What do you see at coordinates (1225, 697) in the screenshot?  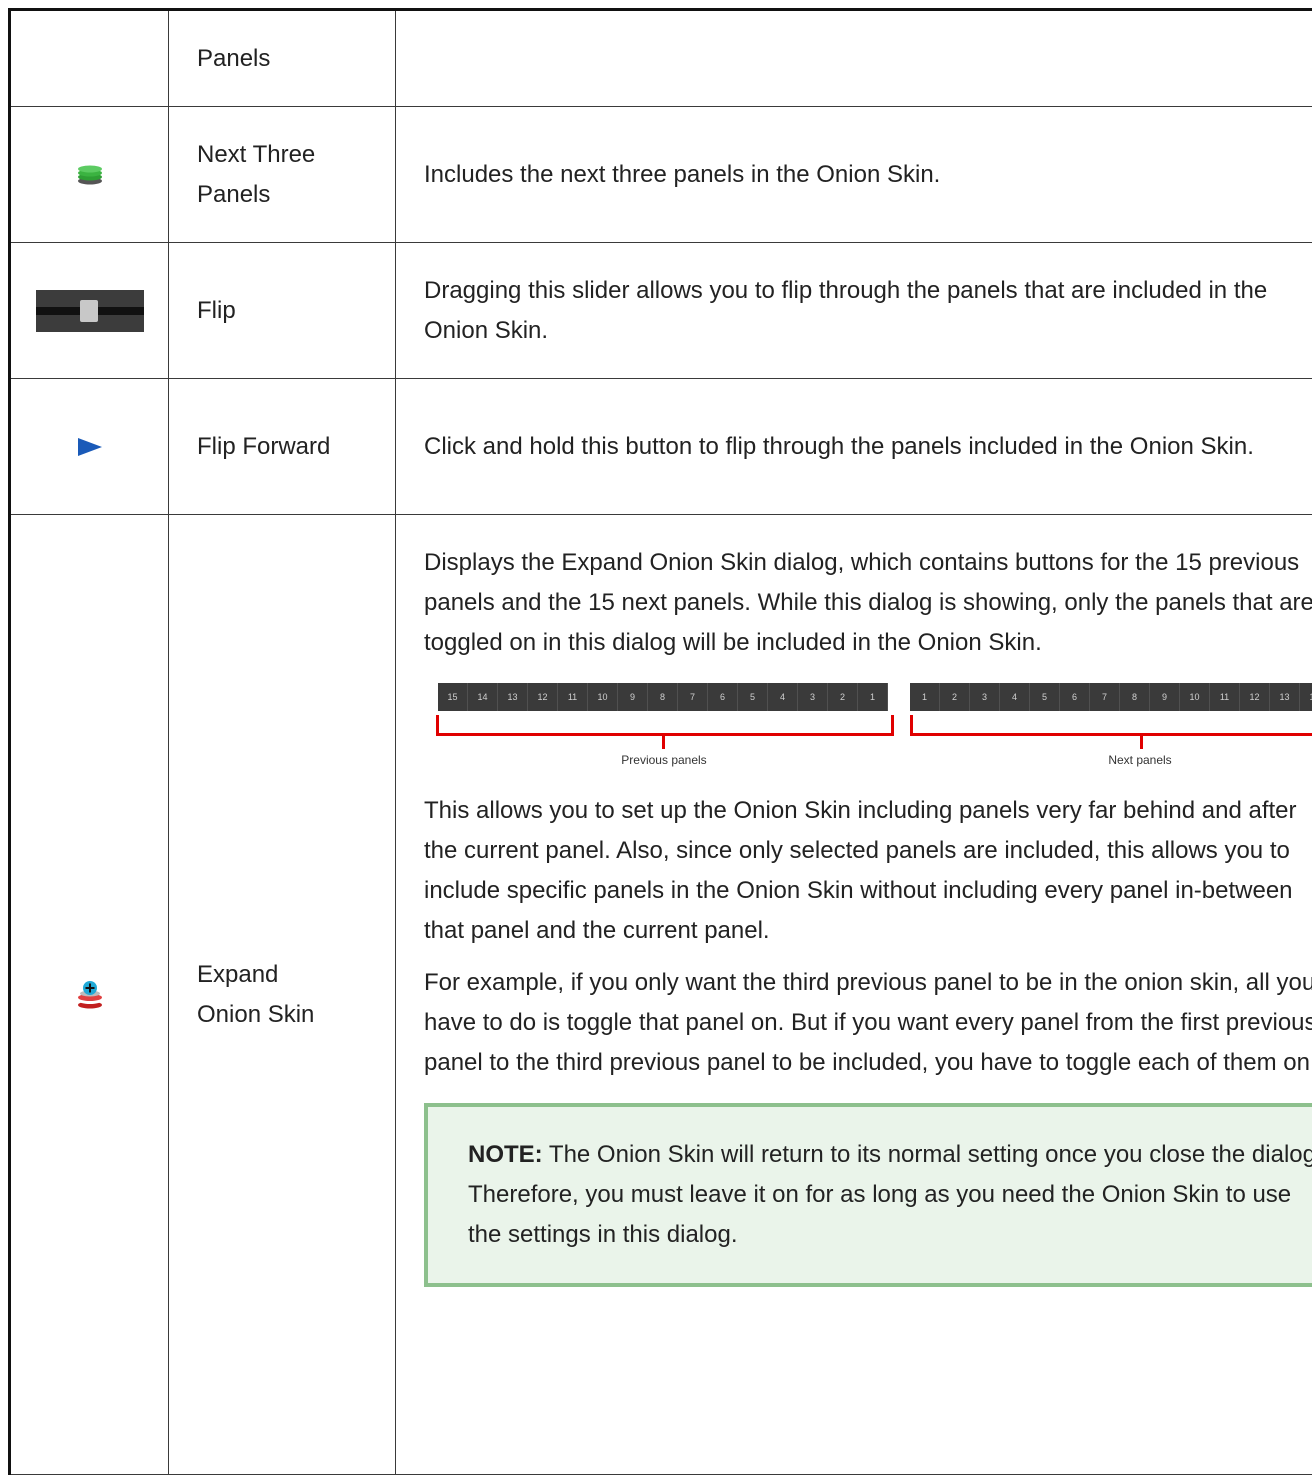 I see `next-panel-toggle: 11` at bounding box center [1225, 697].